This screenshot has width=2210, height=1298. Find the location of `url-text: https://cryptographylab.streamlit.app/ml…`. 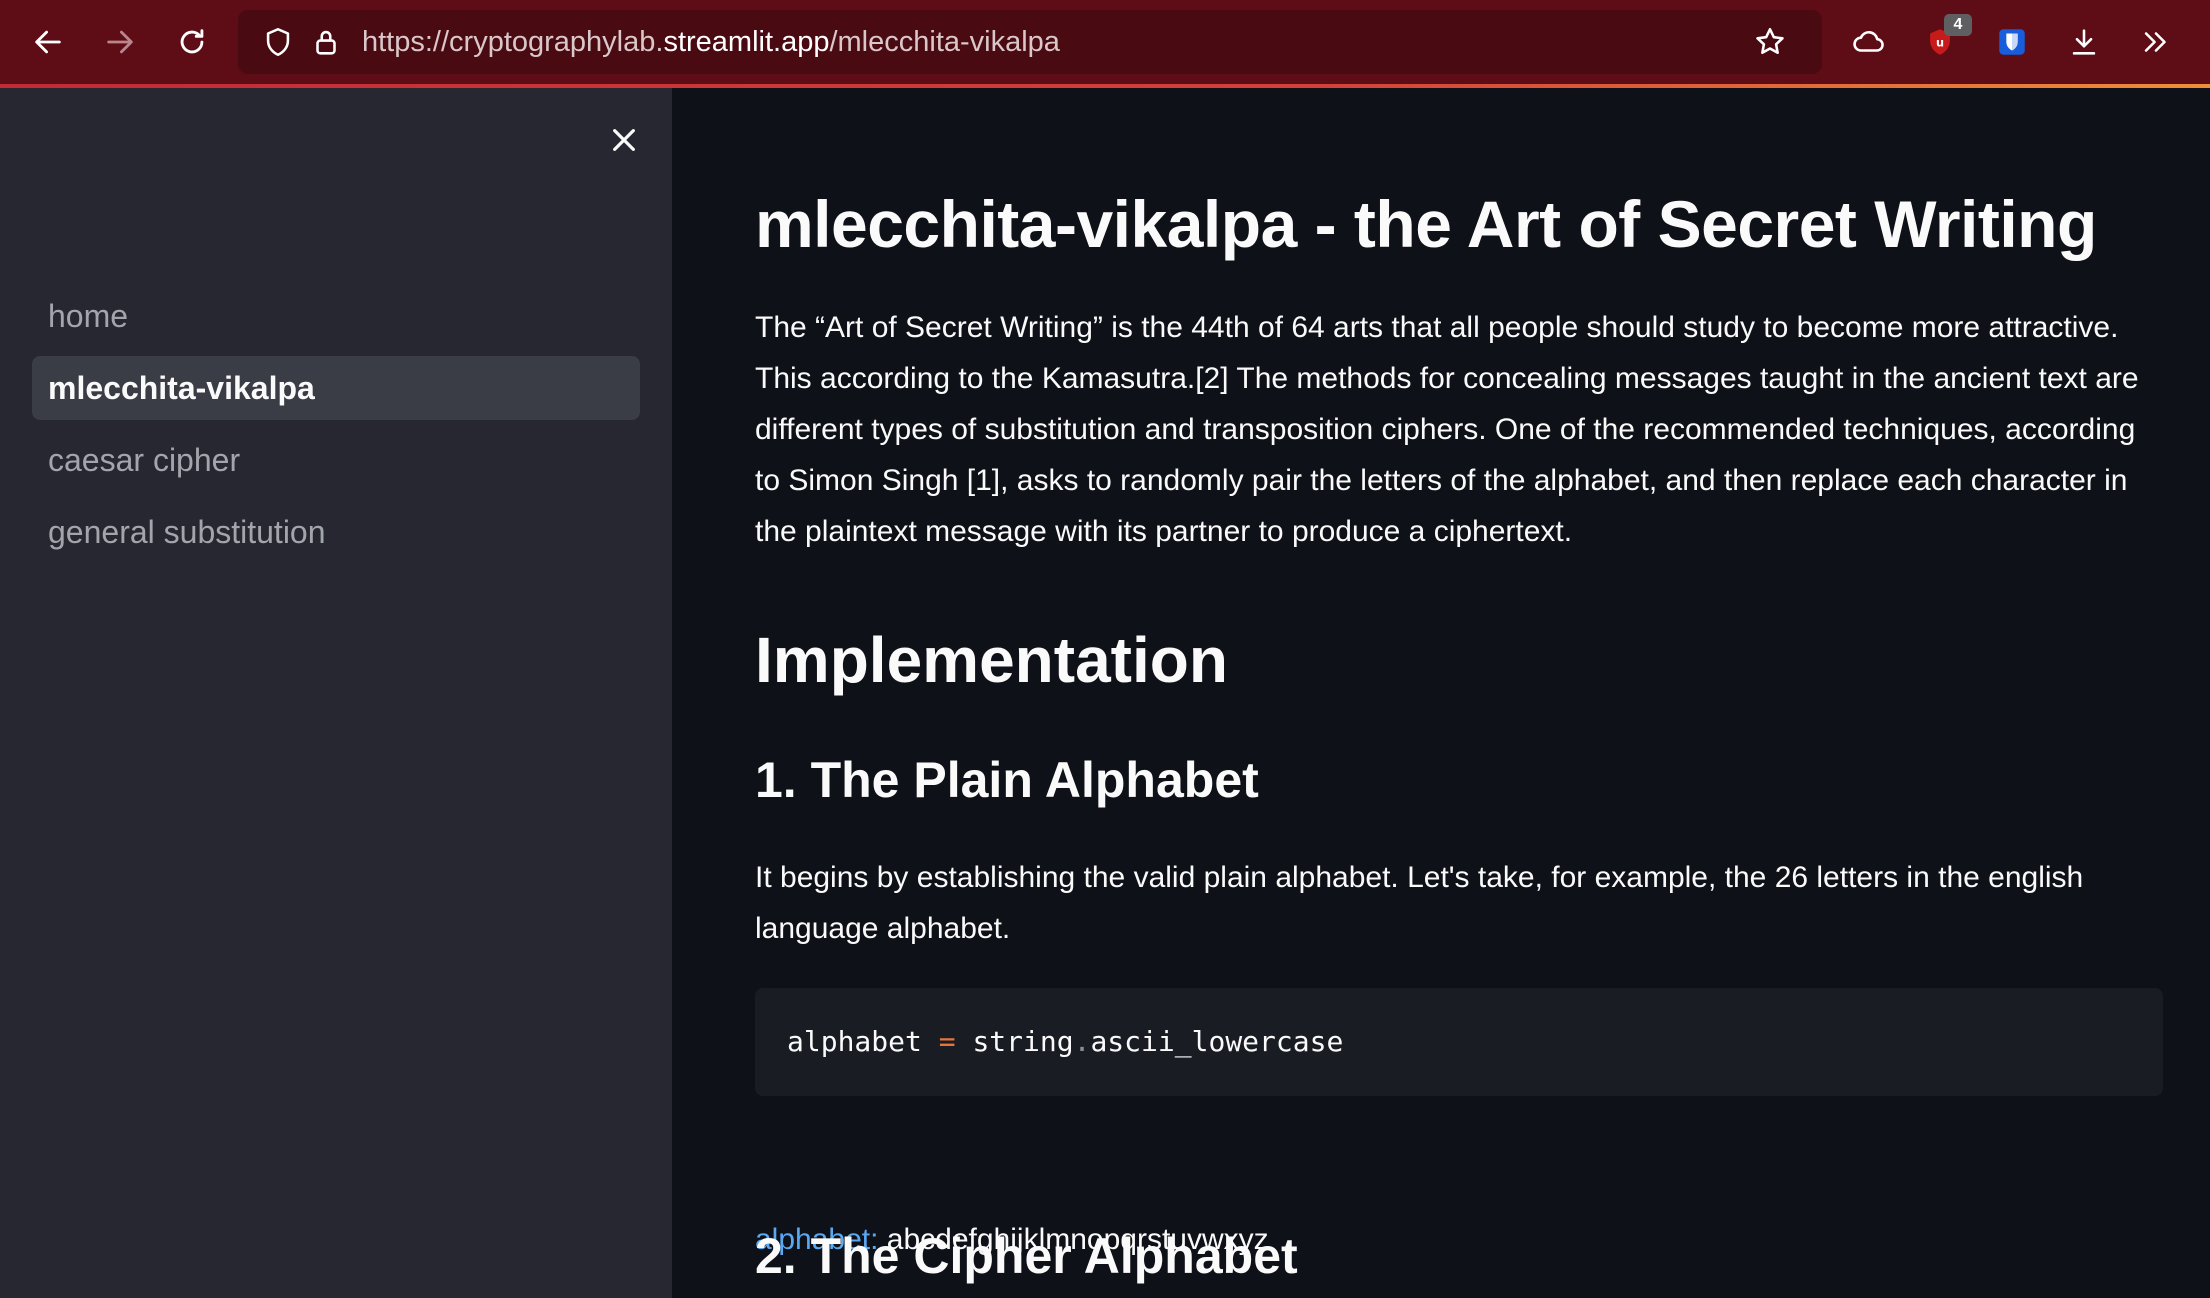

url-text: https://cryptographylab.streamlit.app/ml… is located at coordinates (711, 42).